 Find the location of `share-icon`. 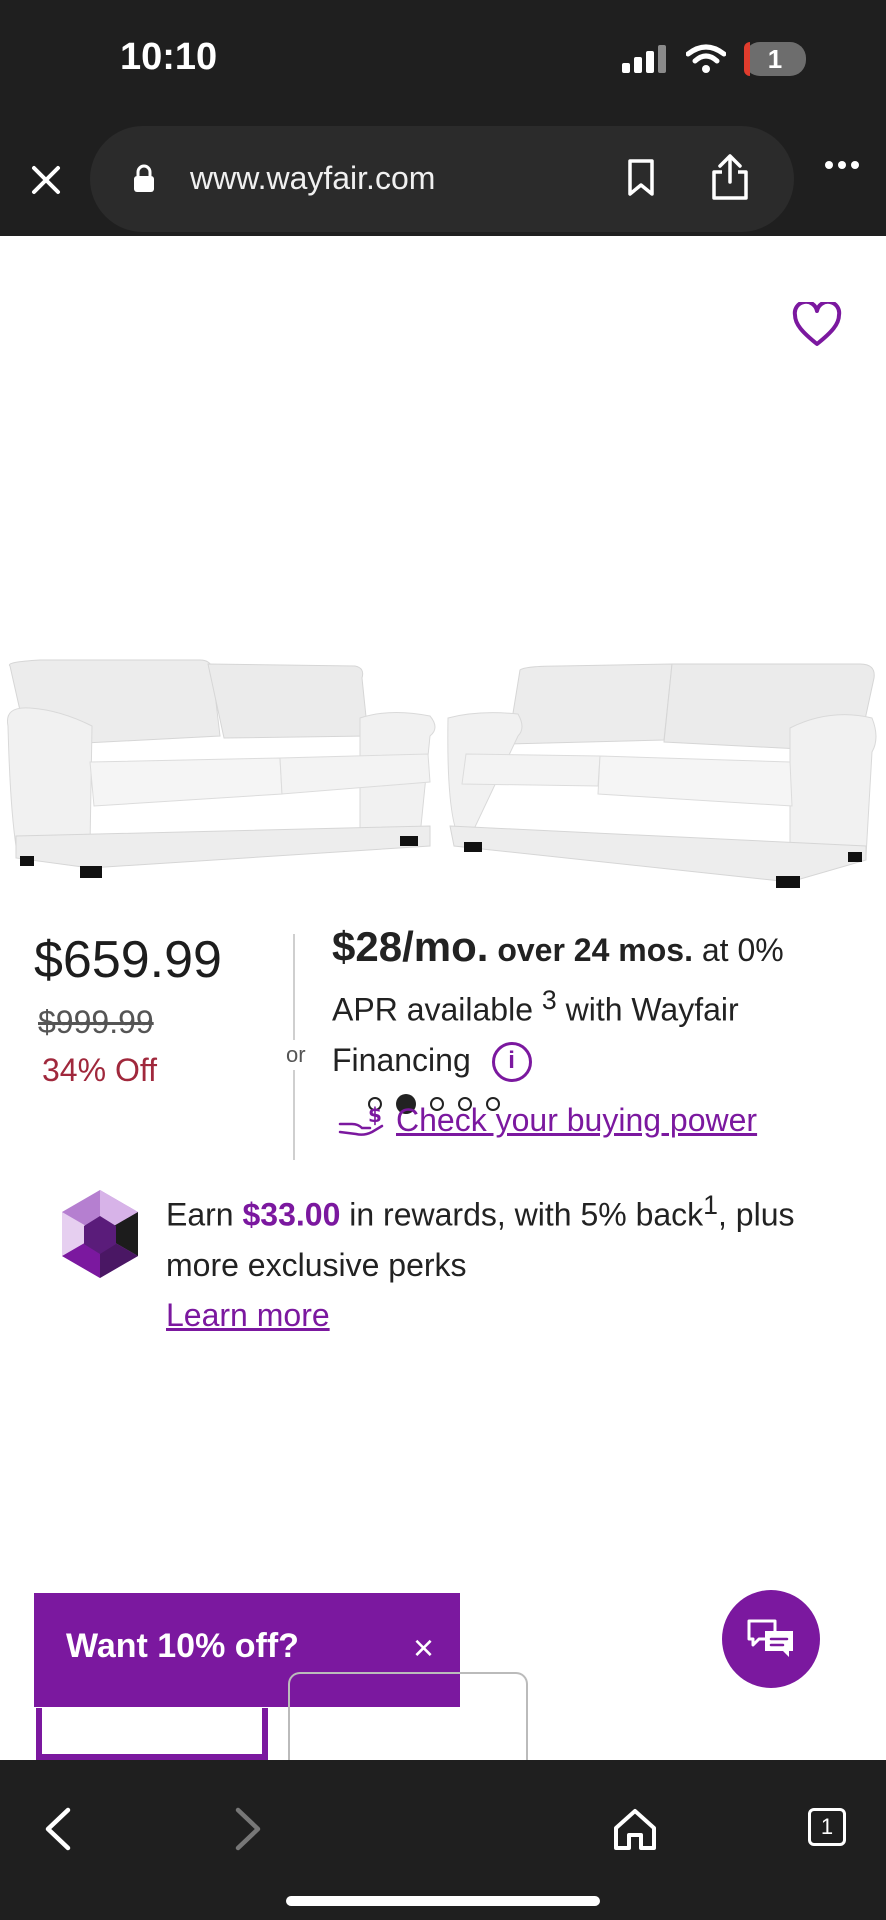

share-icon is located at coordinates (730, 177).